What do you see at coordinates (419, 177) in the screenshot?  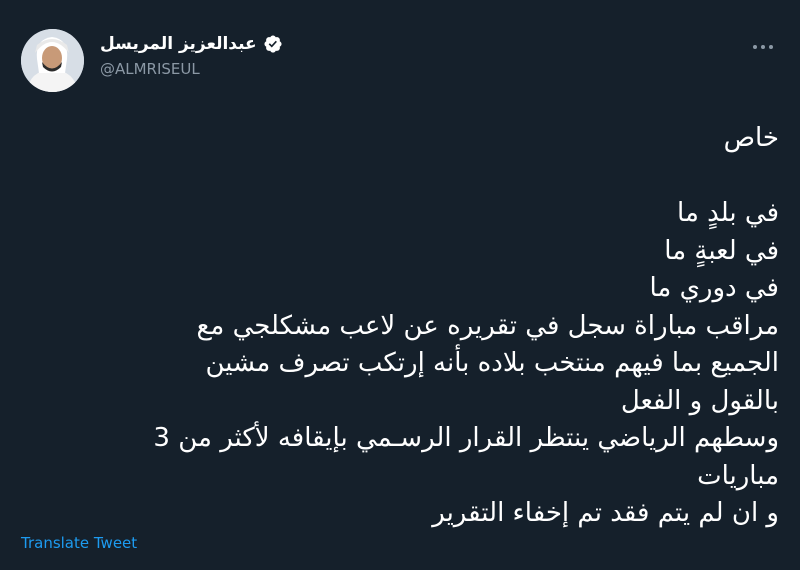 I see `tweet-line-spacer` at bounding box center [419, 177].